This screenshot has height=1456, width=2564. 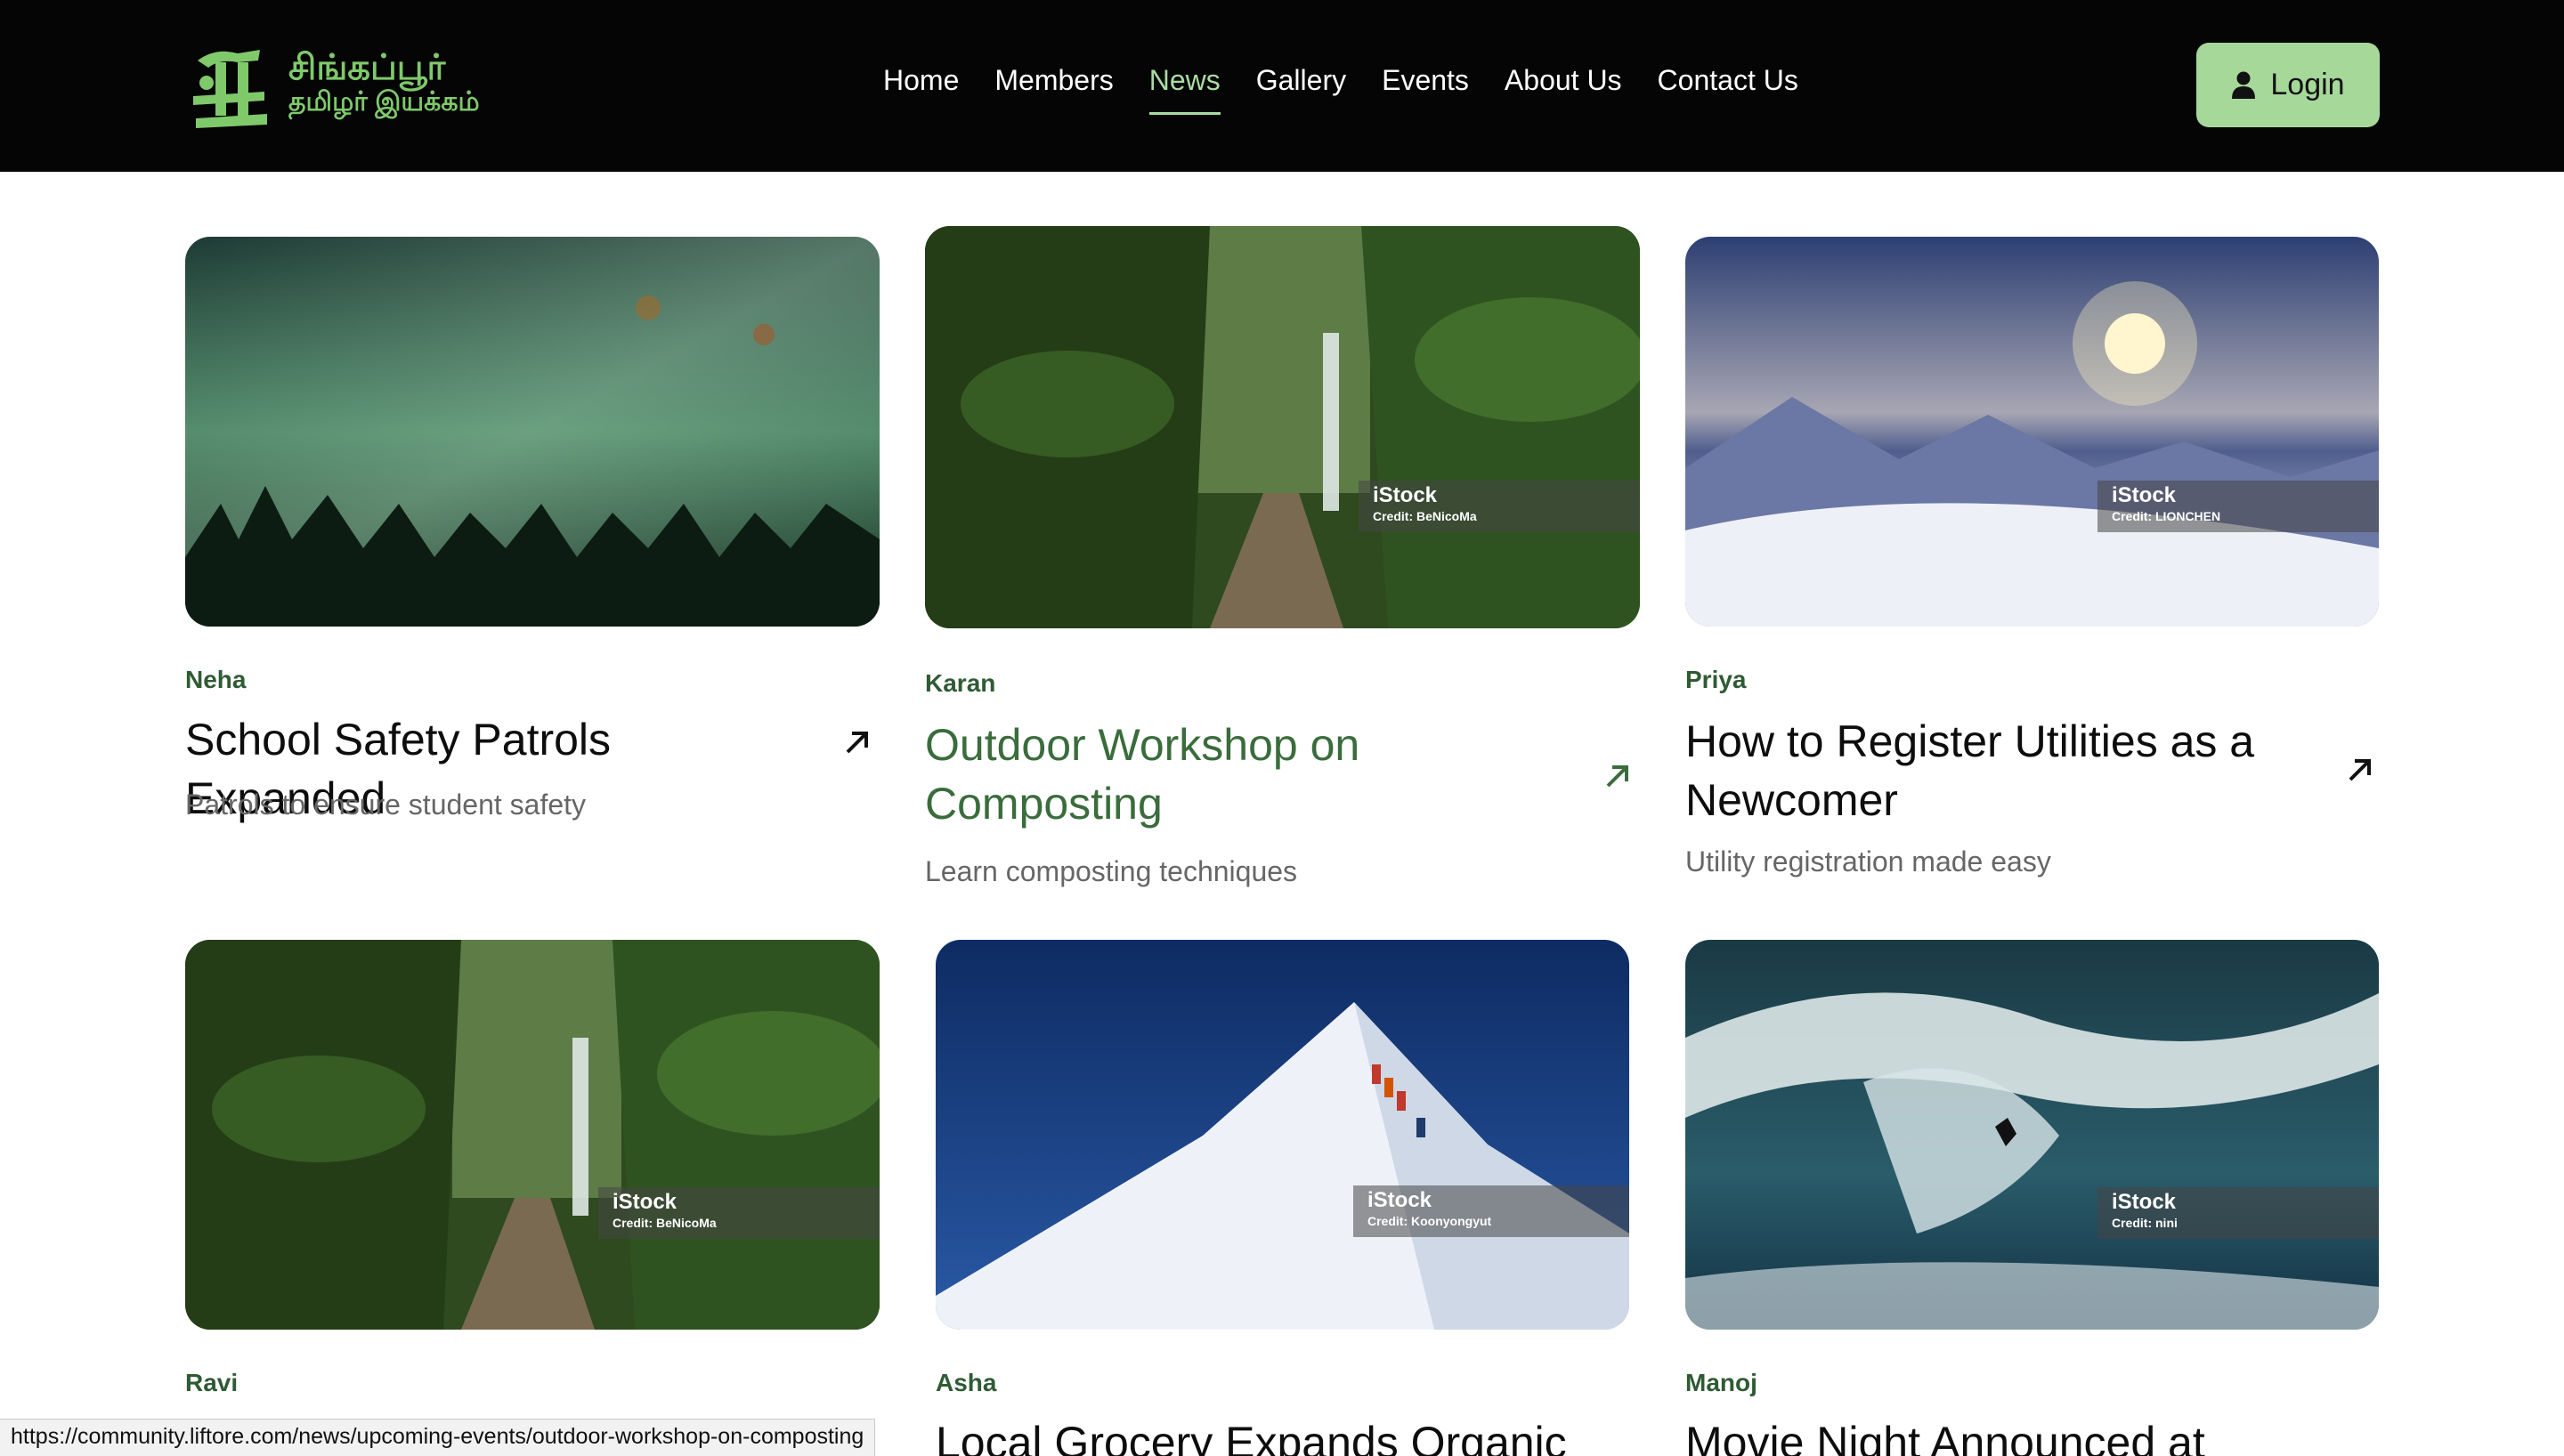 I want to click on image-watermark: iStock Credit: nini, so click(x=2238, y=1213).